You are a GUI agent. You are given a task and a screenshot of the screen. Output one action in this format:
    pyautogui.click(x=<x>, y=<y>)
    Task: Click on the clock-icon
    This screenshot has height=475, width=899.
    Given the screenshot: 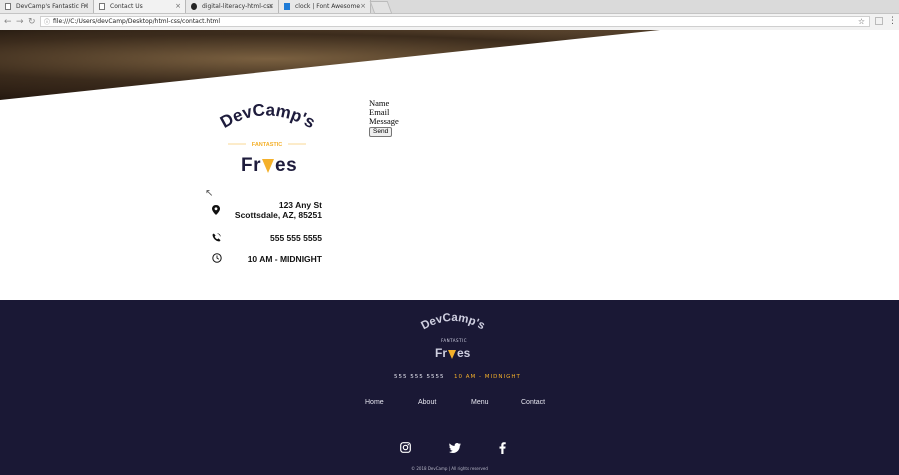 What is the action you would take?
    pyautogui.click(x=217, y=258)
    